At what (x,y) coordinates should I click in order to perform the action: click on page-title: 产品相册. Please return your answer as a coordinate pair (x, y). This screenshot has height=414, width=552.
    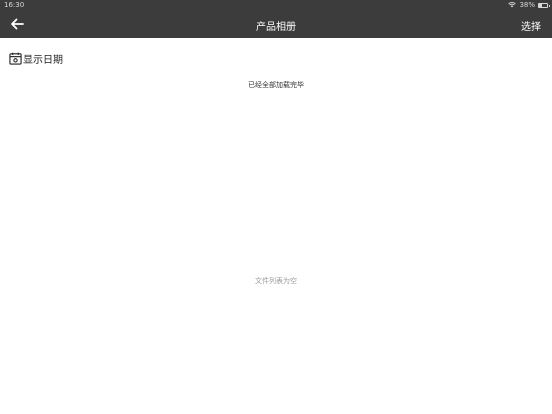
    Looking at the image, I should click on (276, 27).